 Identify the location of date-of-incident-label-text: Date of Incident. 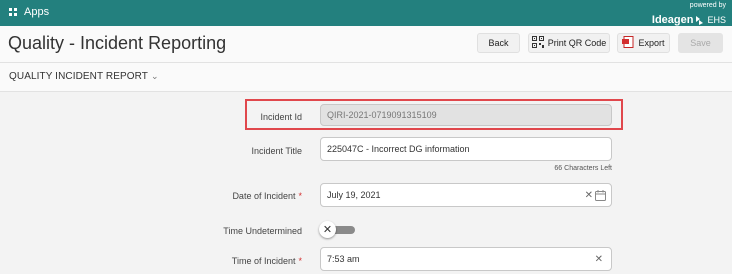
(264, 196).